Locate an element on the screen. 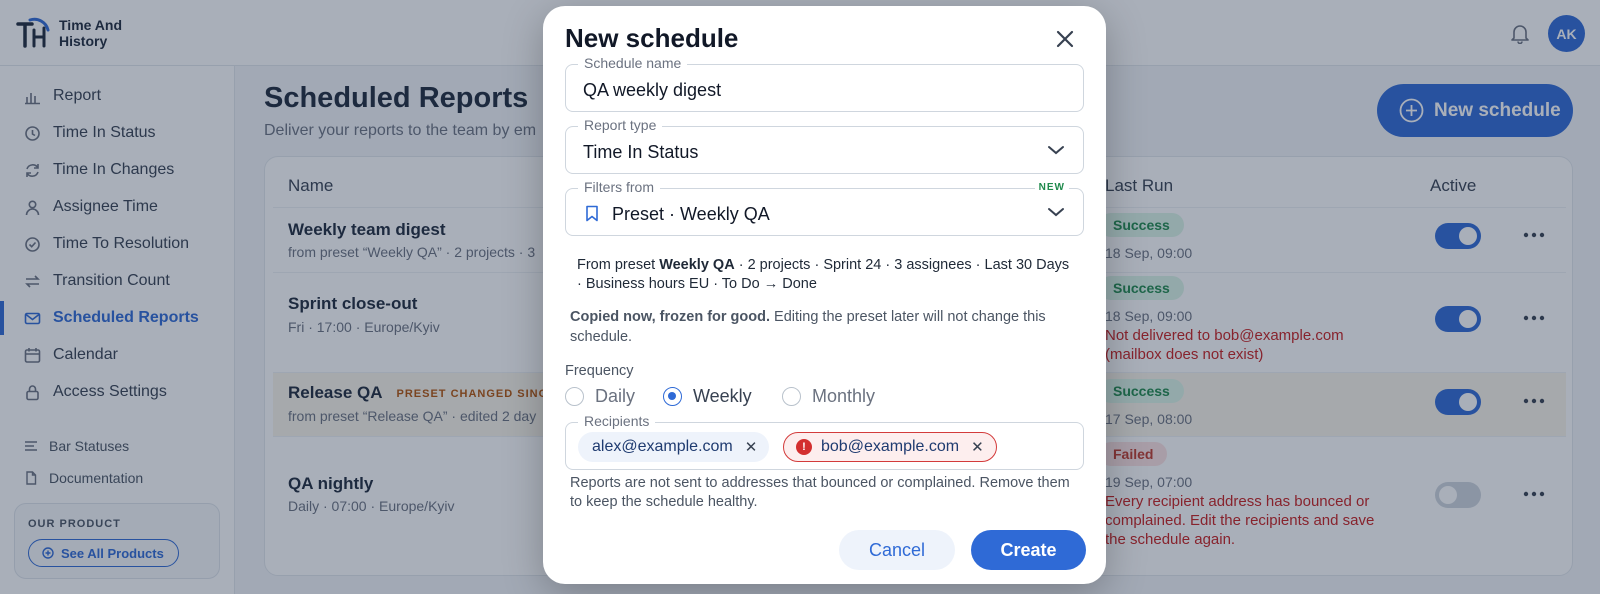 This screenshot has width=1600, height=594. frequency-option-weekly: Weekly is located at coordinates (707, 396).